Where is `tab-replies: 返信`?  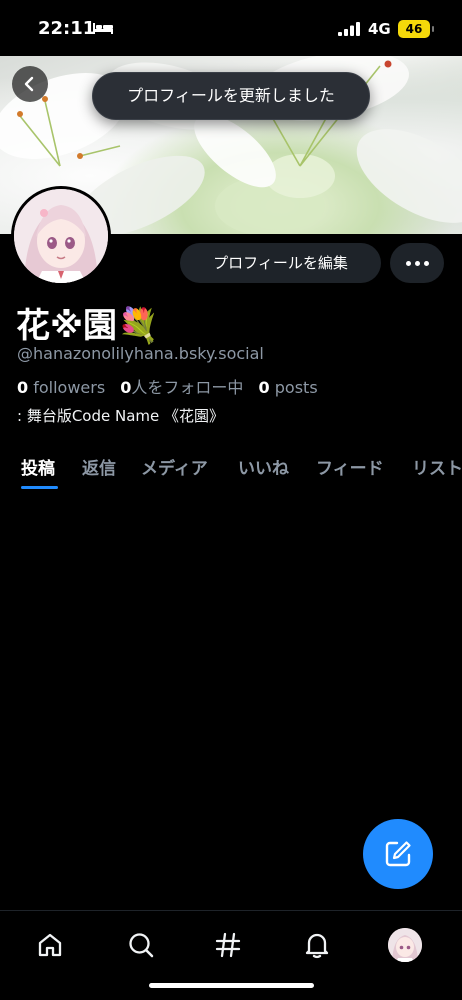
tab-replies: 返信 is located at coordinates (99, 466).